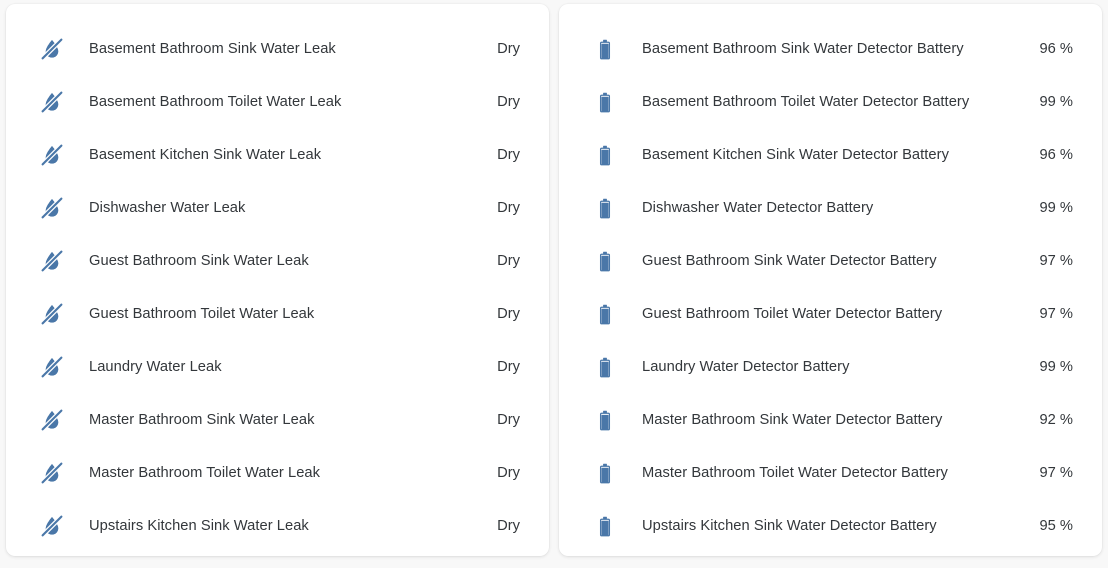 The image size is (1108, 568). I want to click on sensor-row: Laundry Water Leak Dry, so click(277, 366).